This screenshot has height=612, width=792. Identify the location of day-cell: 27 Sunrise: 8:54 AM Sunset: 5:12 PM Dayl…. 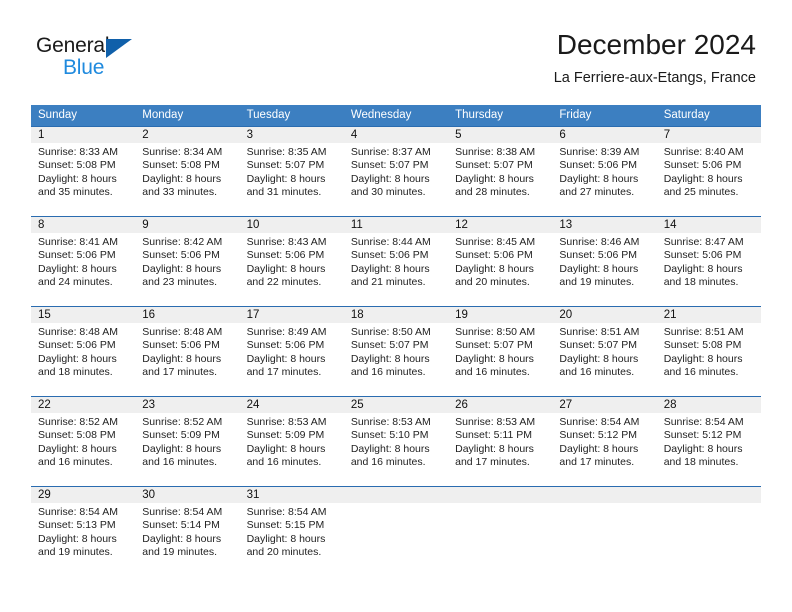
(604, 441).